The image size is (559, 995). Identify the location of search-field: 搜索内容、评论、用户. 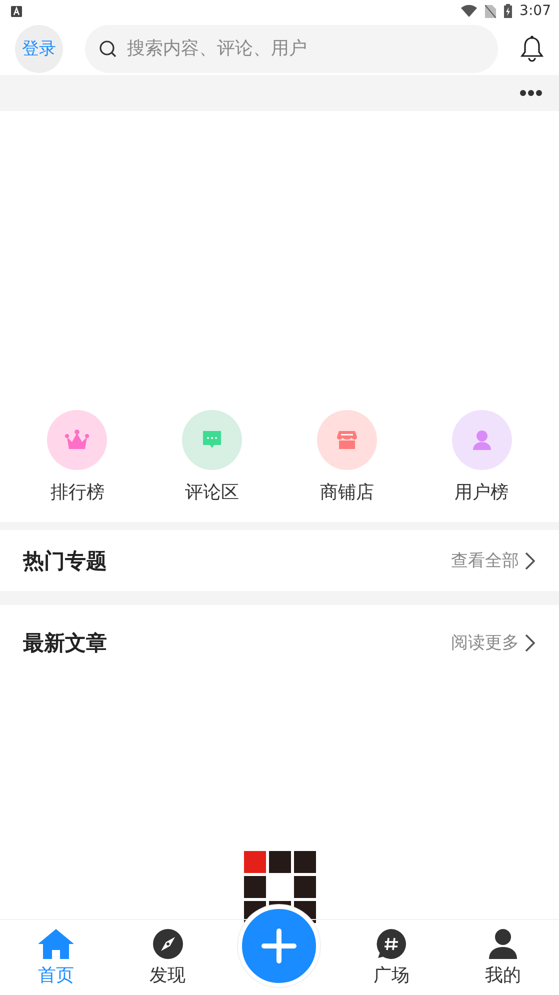
(291, 48).